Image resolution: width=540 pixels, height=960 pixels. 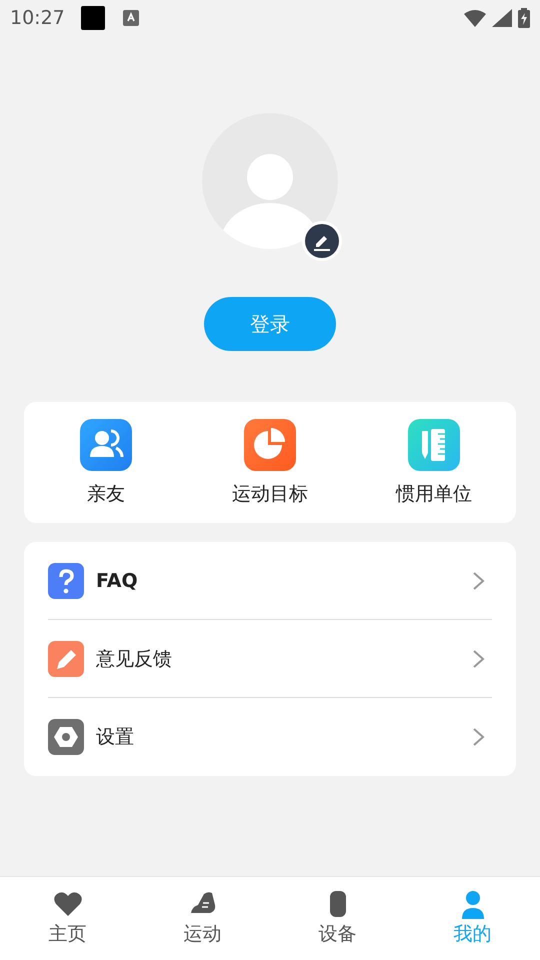 What do you see at coordinates (322, 241) in the screenshot?
I see `edit-icon` at bounding box center [322, 241].